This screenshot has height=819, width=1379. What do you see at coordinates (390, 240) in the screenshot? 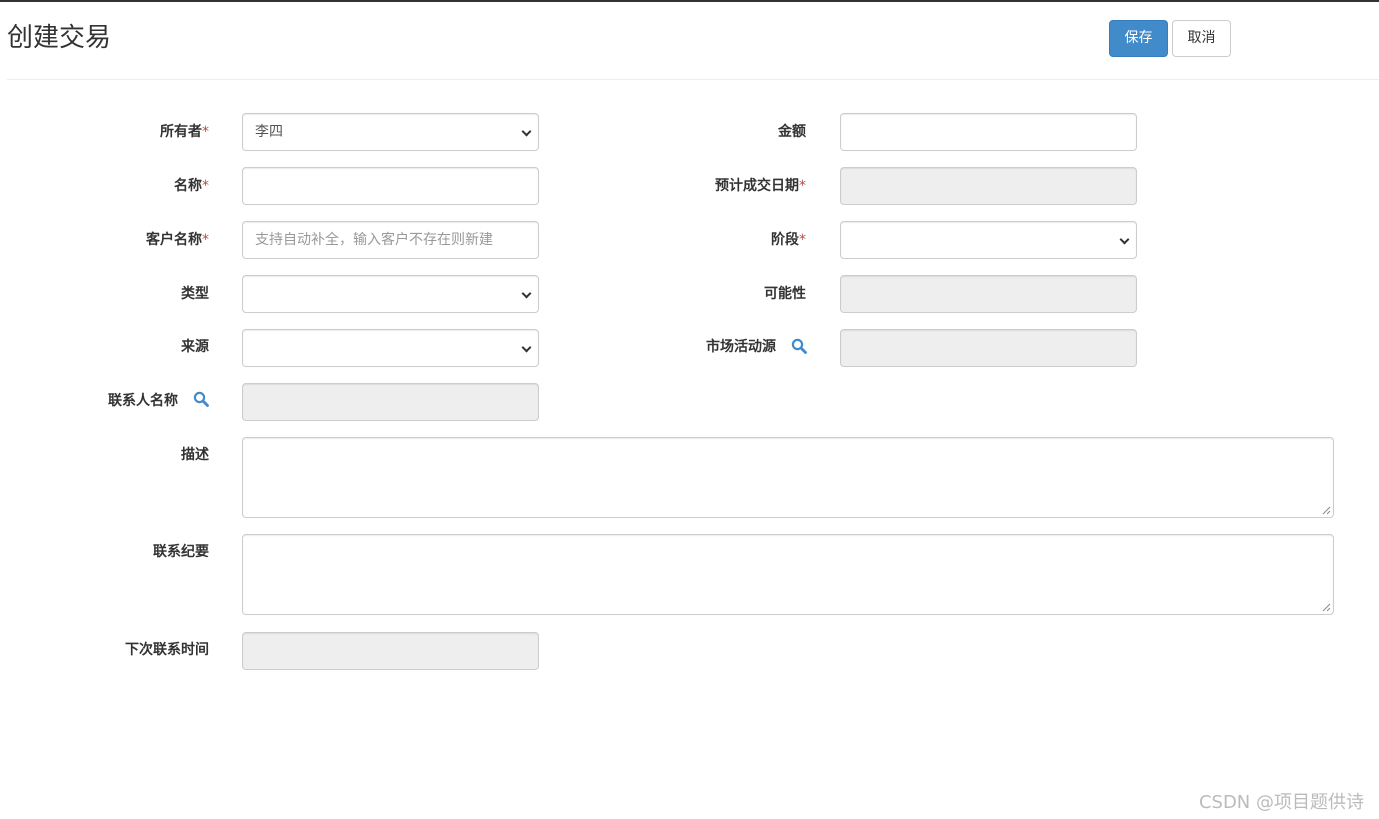
I see `customer-name-input: 支持自动补全，输入客户不存在则新建` at bounding box center [390, 240].